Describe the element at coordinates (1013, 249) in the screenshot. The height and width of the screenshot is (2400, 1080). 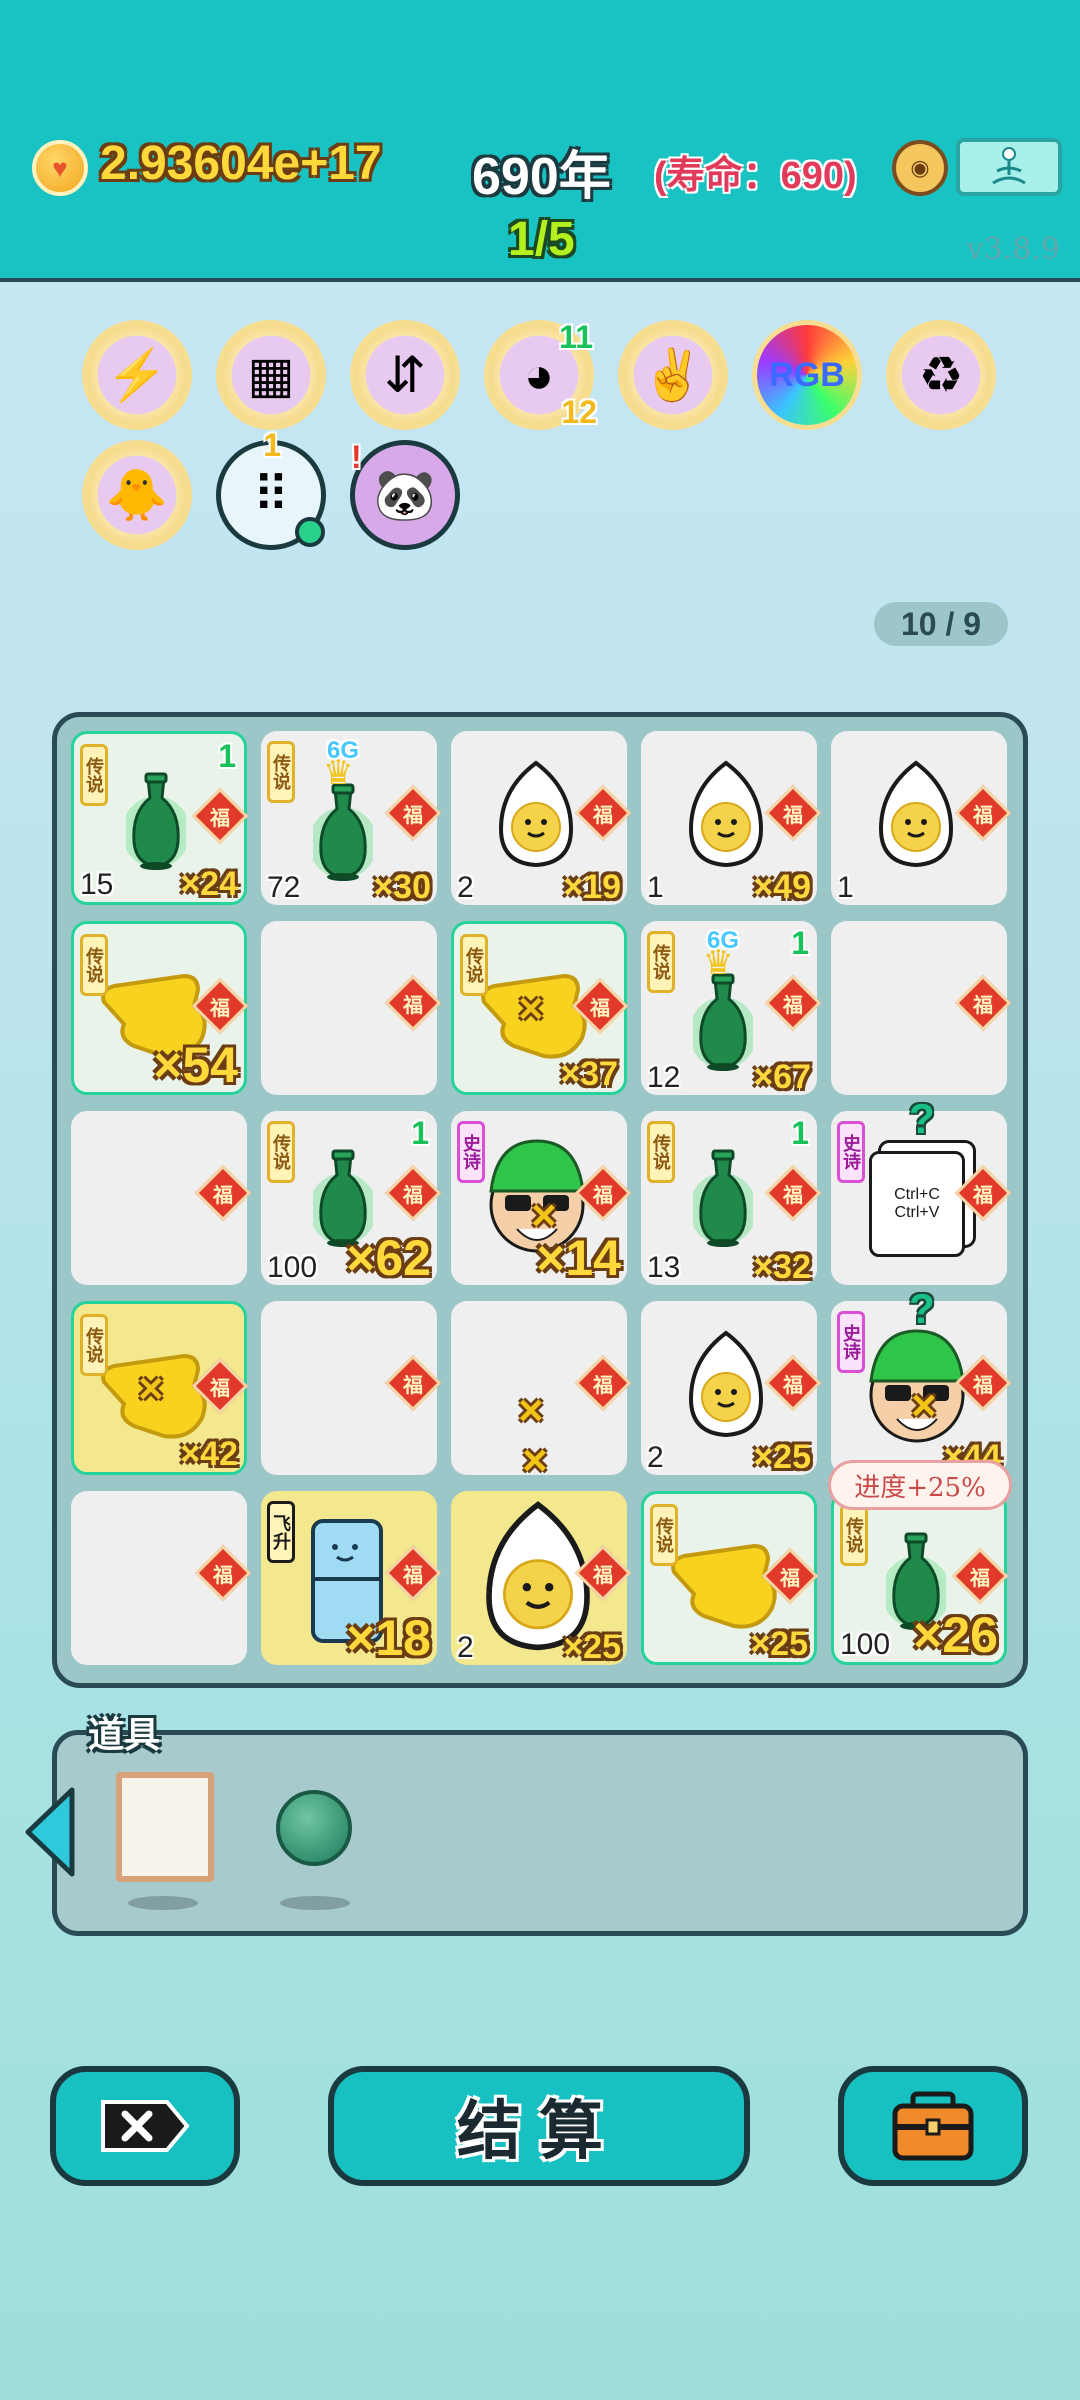
I see `version-label: v3.8.9` at that location.